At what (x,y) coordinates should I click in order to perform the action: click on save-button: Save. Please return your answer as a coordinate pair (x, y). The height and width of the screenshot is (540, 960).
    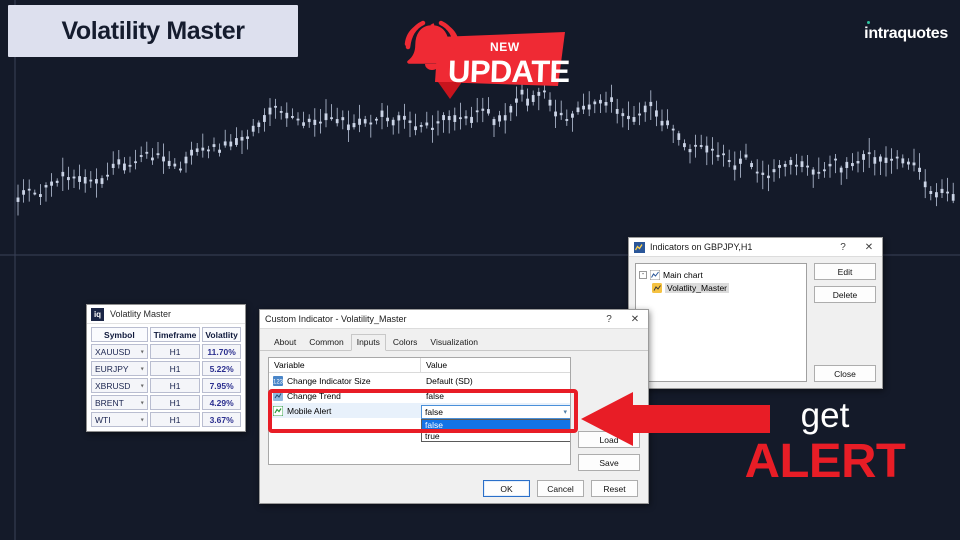
    Looking at the image, I should click on (609, 462).